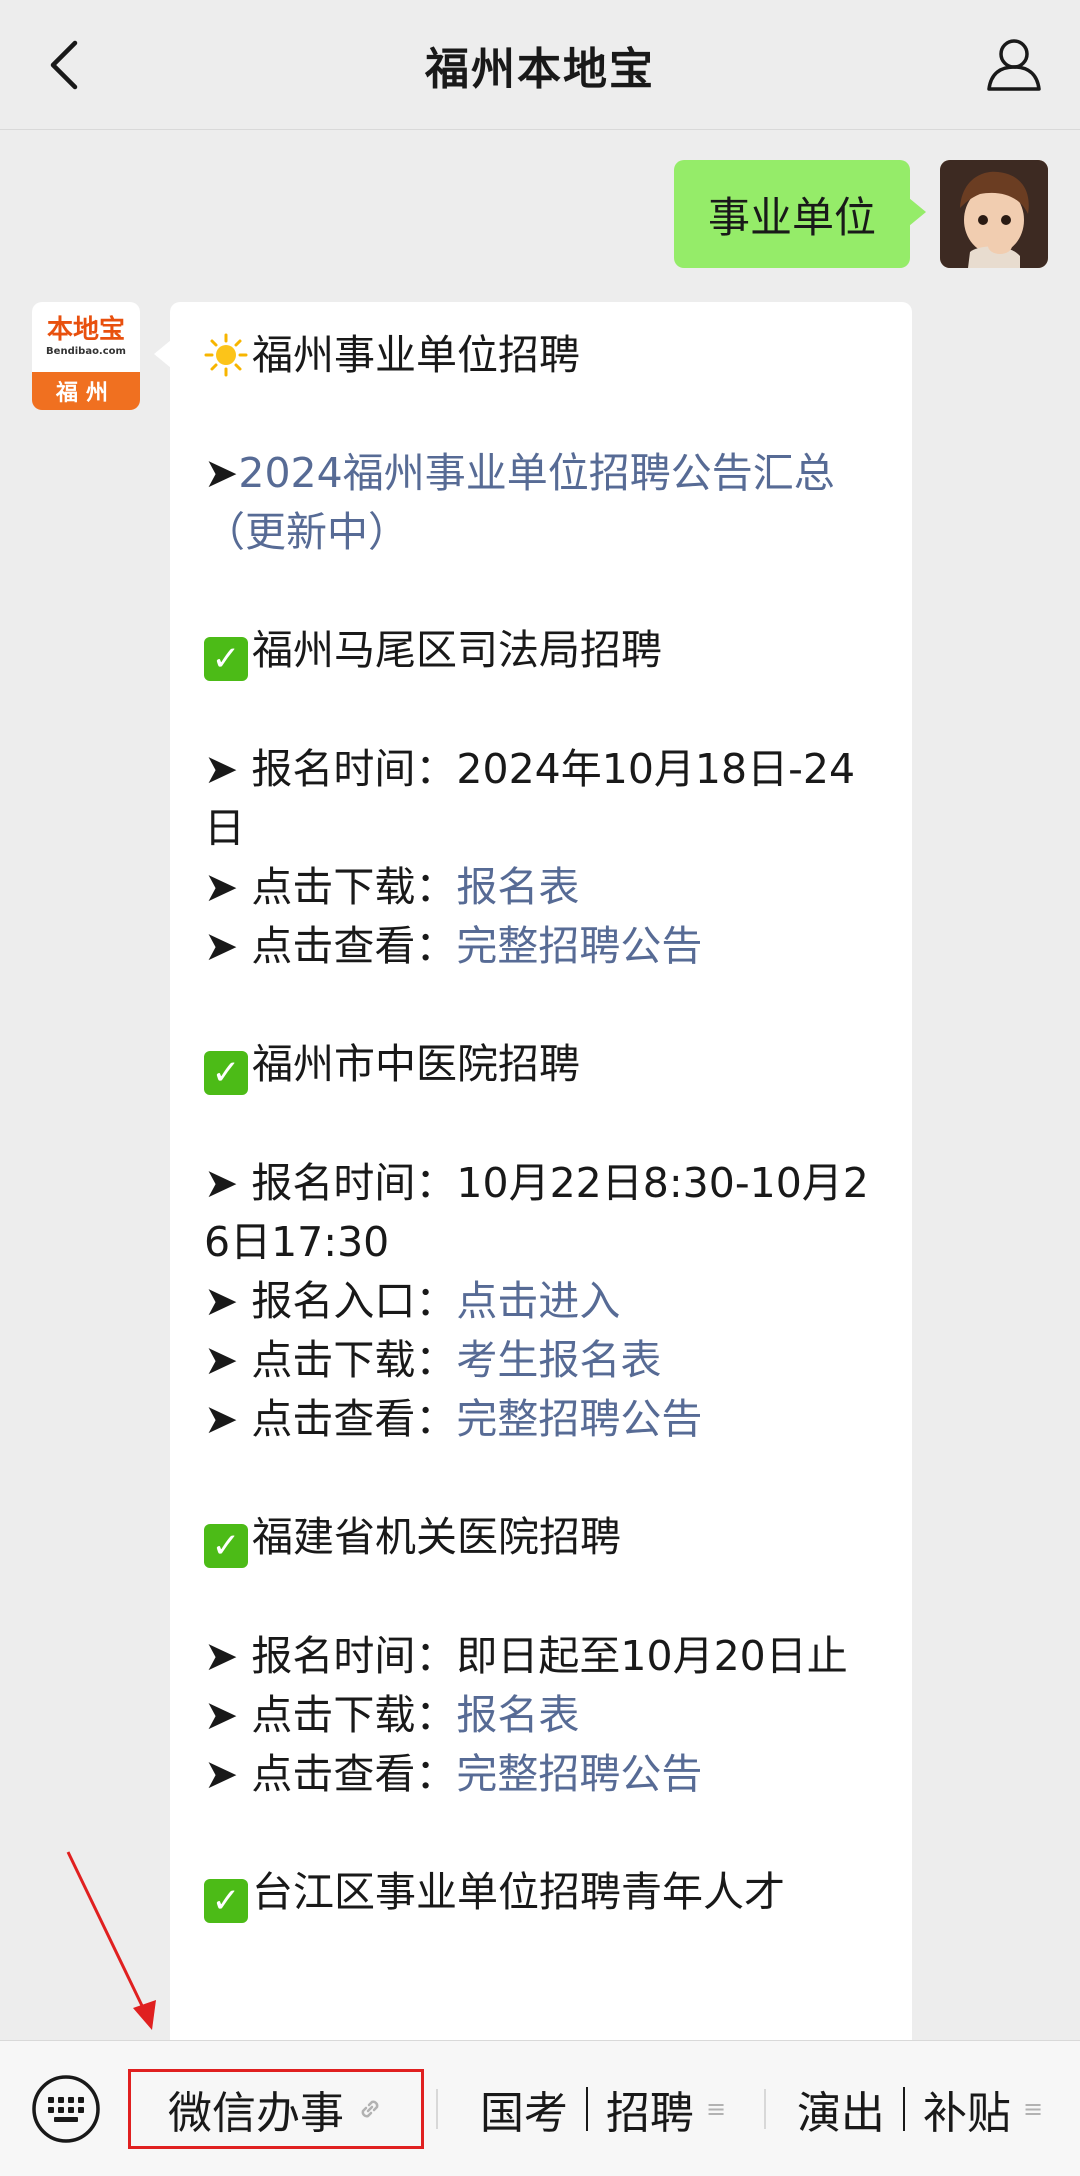 The image size is (1080, 2176). Describe the element at coordinates (541, 1893) in the screenshot. I see `section-title: ✓ 台江区事业单位招聘青年人才` at that location.